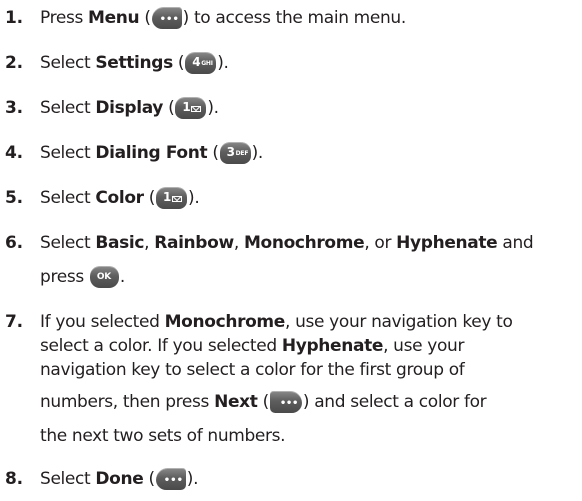  Describe the element at coordinates (14, 108) in the screenshot. I see `step-number: 3.` at that location.